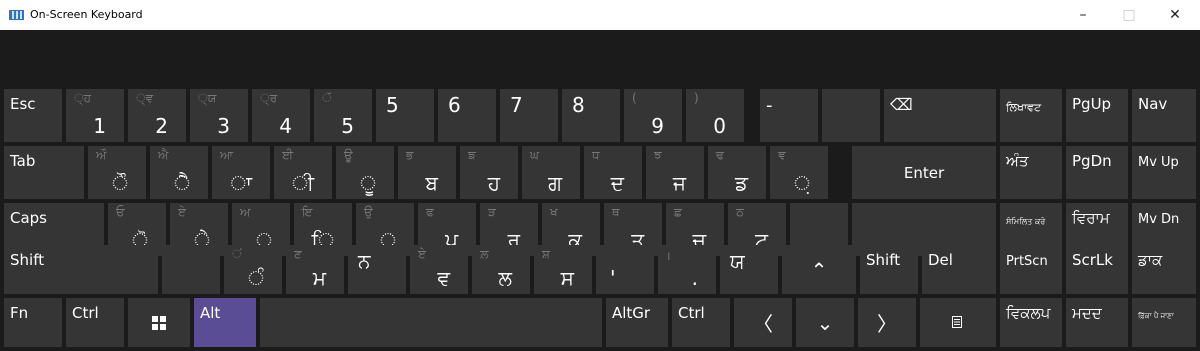 The image size is (1200, 351). Describe the element at coordinates (563, 269) in the screenshot. I see `key-punjabi: ਸ਼ ਸ` at that location.